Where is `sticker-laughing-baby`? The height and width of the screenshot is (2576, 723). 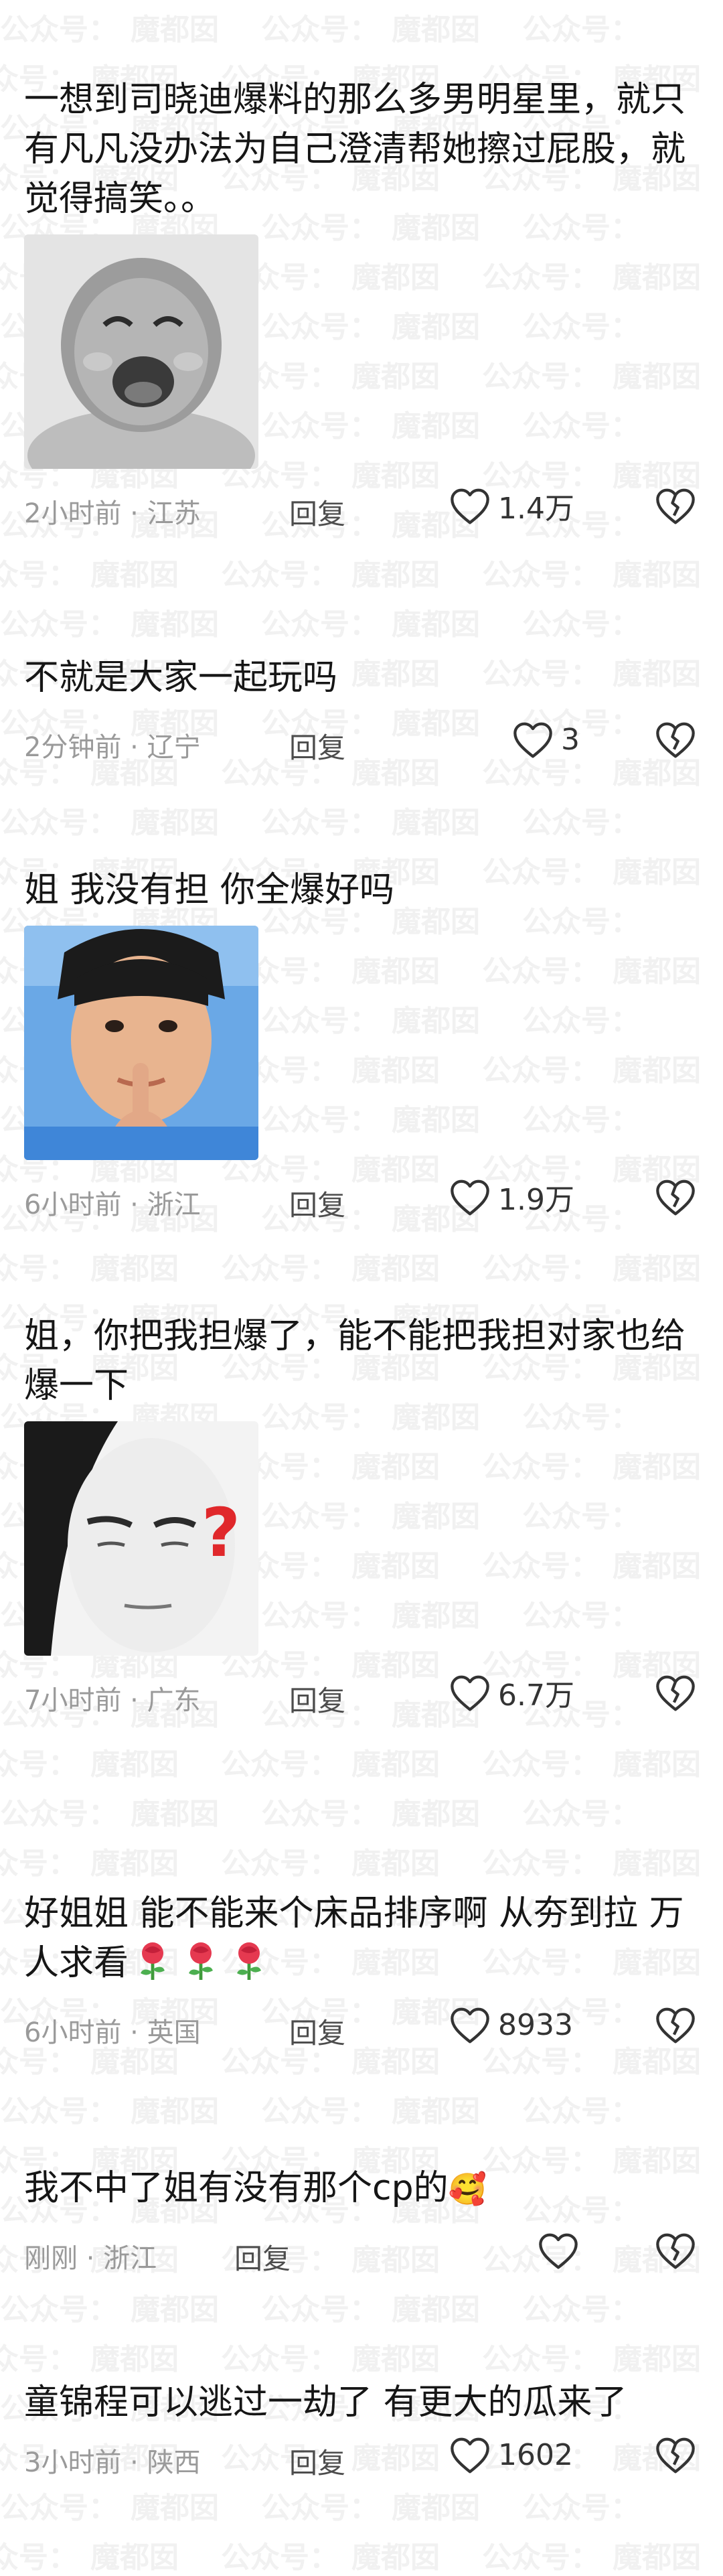
sticker-laughing-baby is located at coordinates (141, 351).